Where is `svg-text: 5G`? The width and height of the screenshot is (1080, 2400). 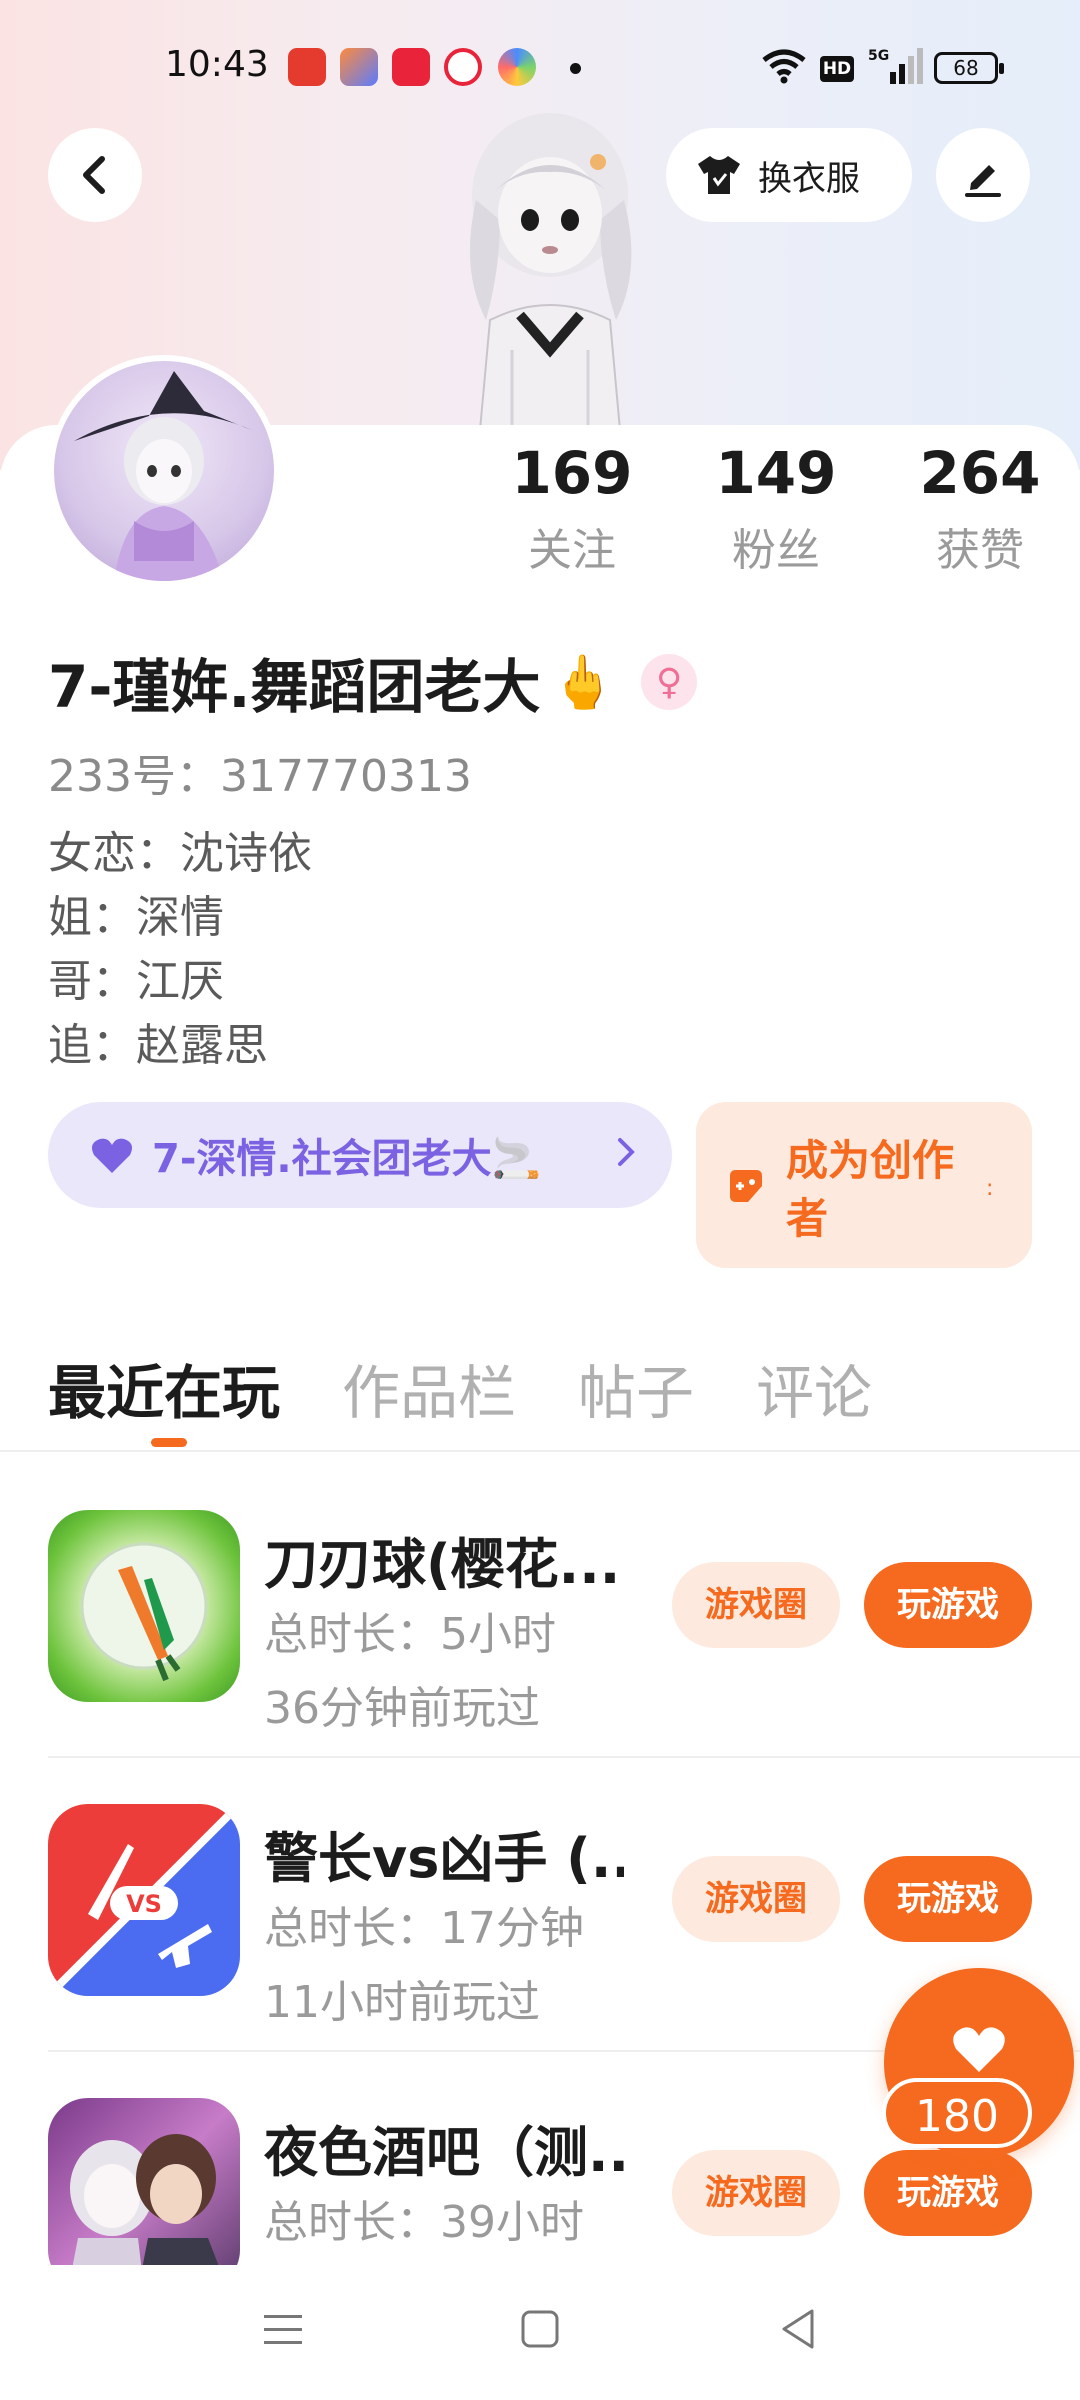
svg-text: 5G is located at coordinates (878, 56).